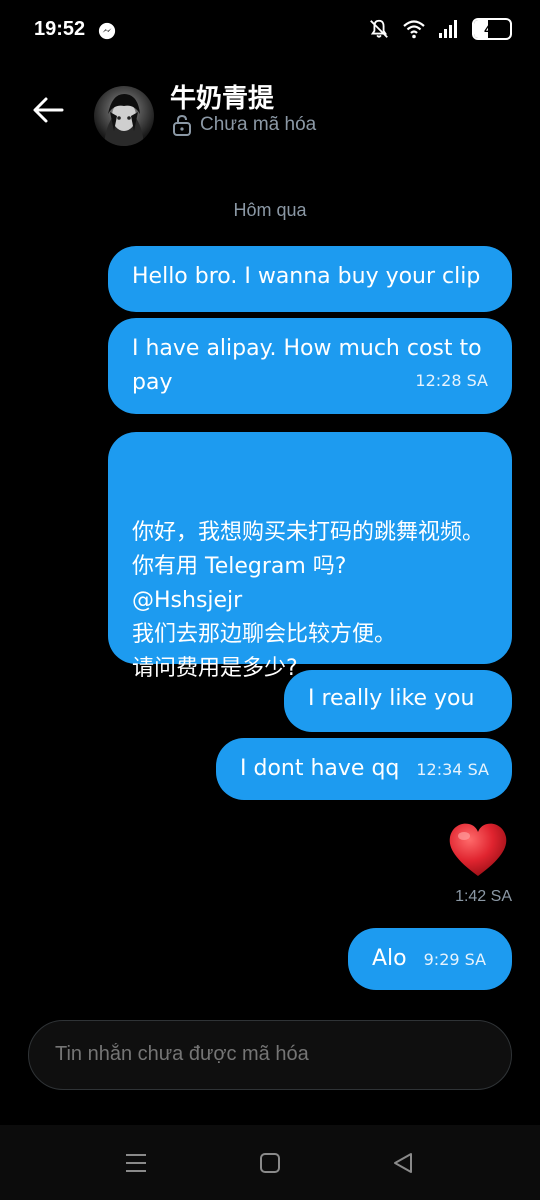 This screenshot has width=540, height=1200. I want to click on encryption-label: Chưa mã hóa, so click(258, 124).